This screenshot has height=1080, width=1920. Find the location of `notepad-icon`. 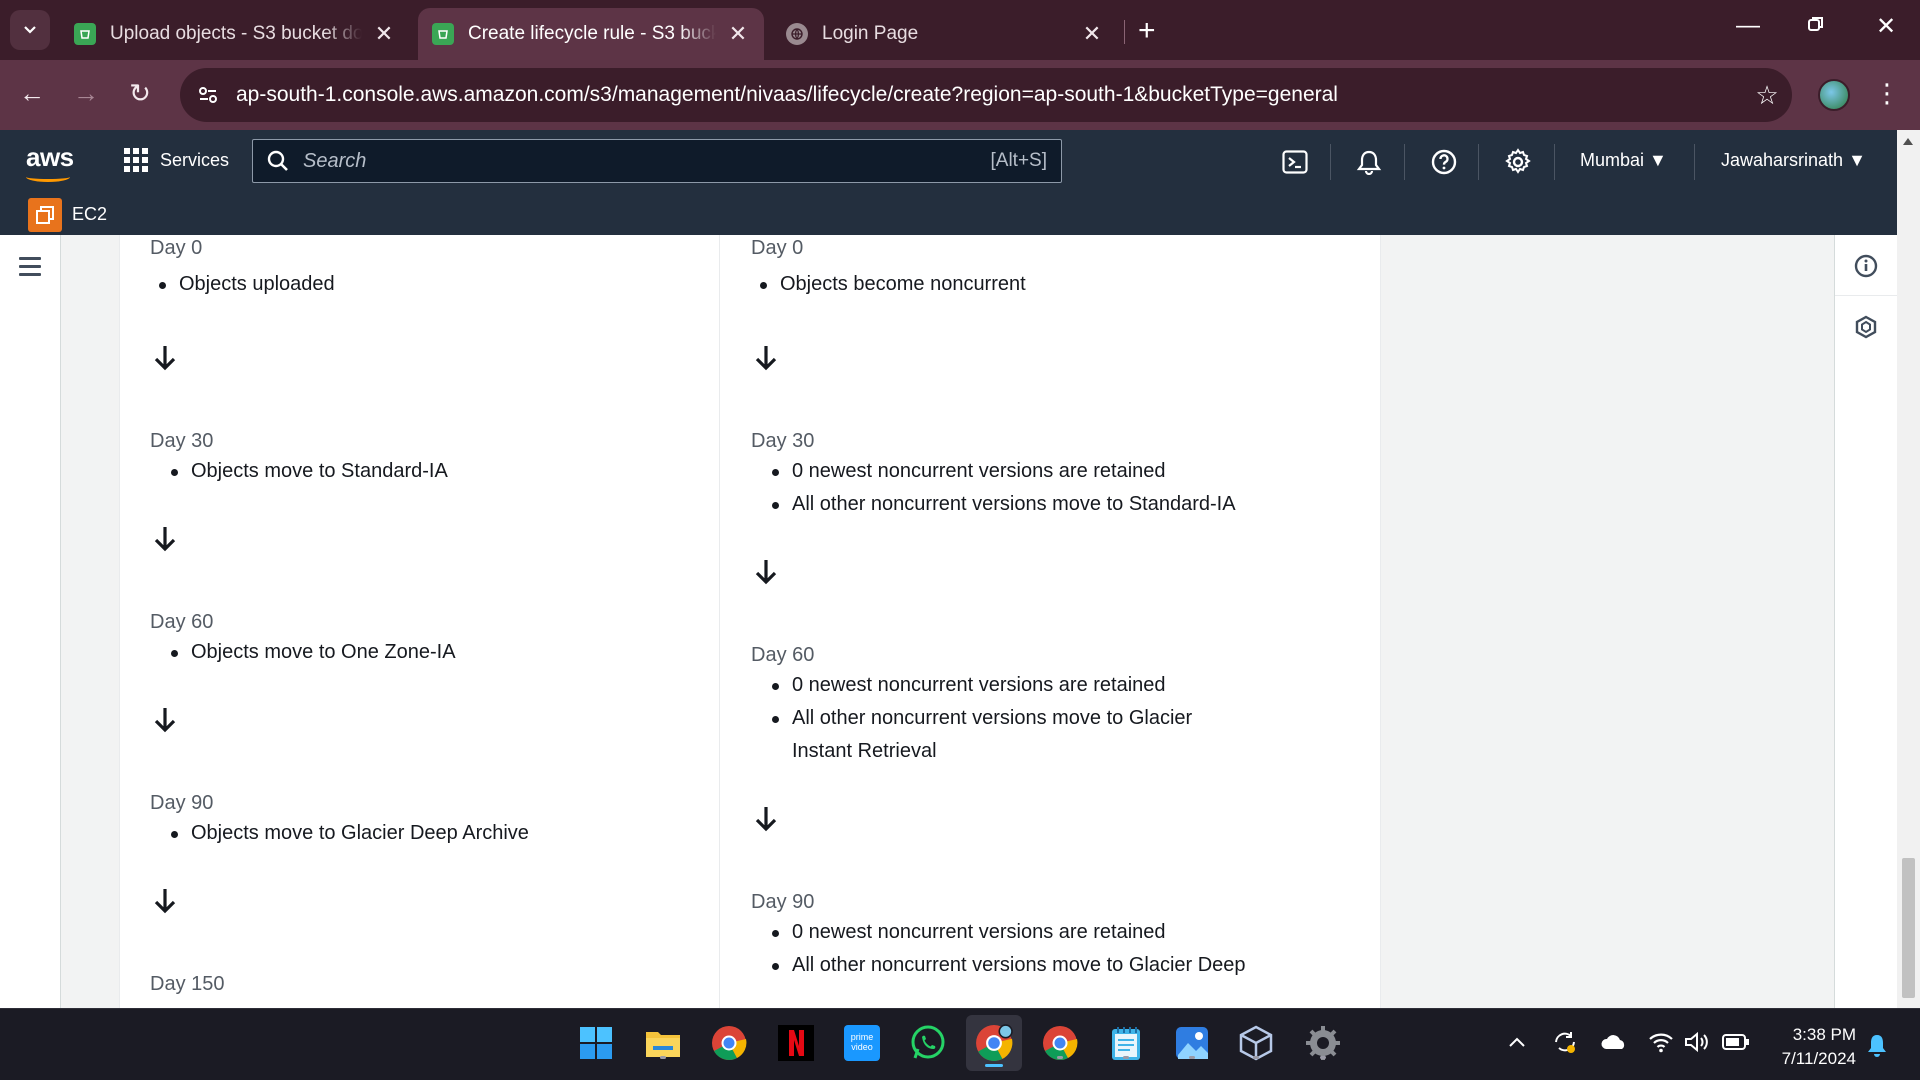

notepad-icon is located at coordinates (1126, 1043).